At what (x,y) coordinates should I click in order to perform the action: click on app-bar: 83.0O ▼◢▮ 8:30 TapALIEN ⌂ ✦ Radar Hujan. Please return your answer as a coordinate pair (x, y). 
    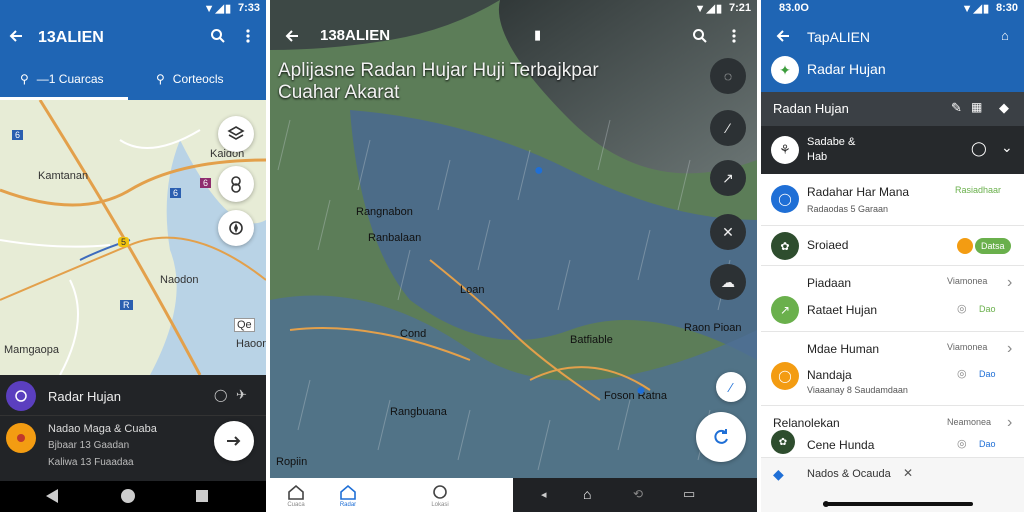
    Looking at the image, I should click on (892, 46).